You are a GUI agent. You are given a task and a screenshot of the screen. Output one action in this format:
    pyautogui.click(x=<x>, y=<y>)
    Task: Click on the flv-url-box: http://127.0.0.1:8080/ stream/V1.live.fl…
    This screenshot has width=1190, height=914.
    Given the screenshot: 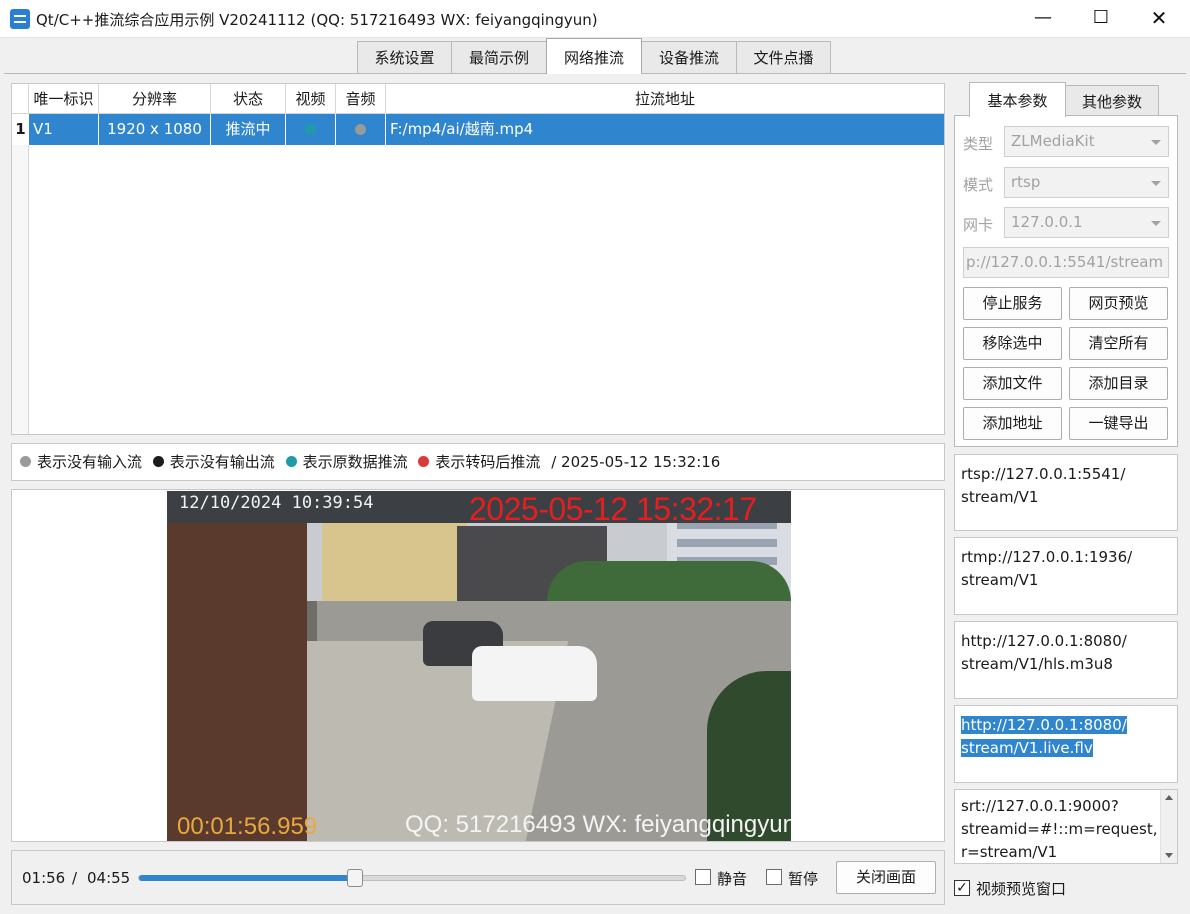 What is the action you would take?
    pyautogui.click(x=1066, y=744)
    